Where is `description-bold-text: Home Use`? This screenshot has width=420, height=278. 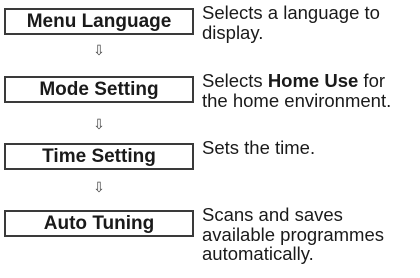
description-bold-text: Home Use is located at coordinates (313, 80).